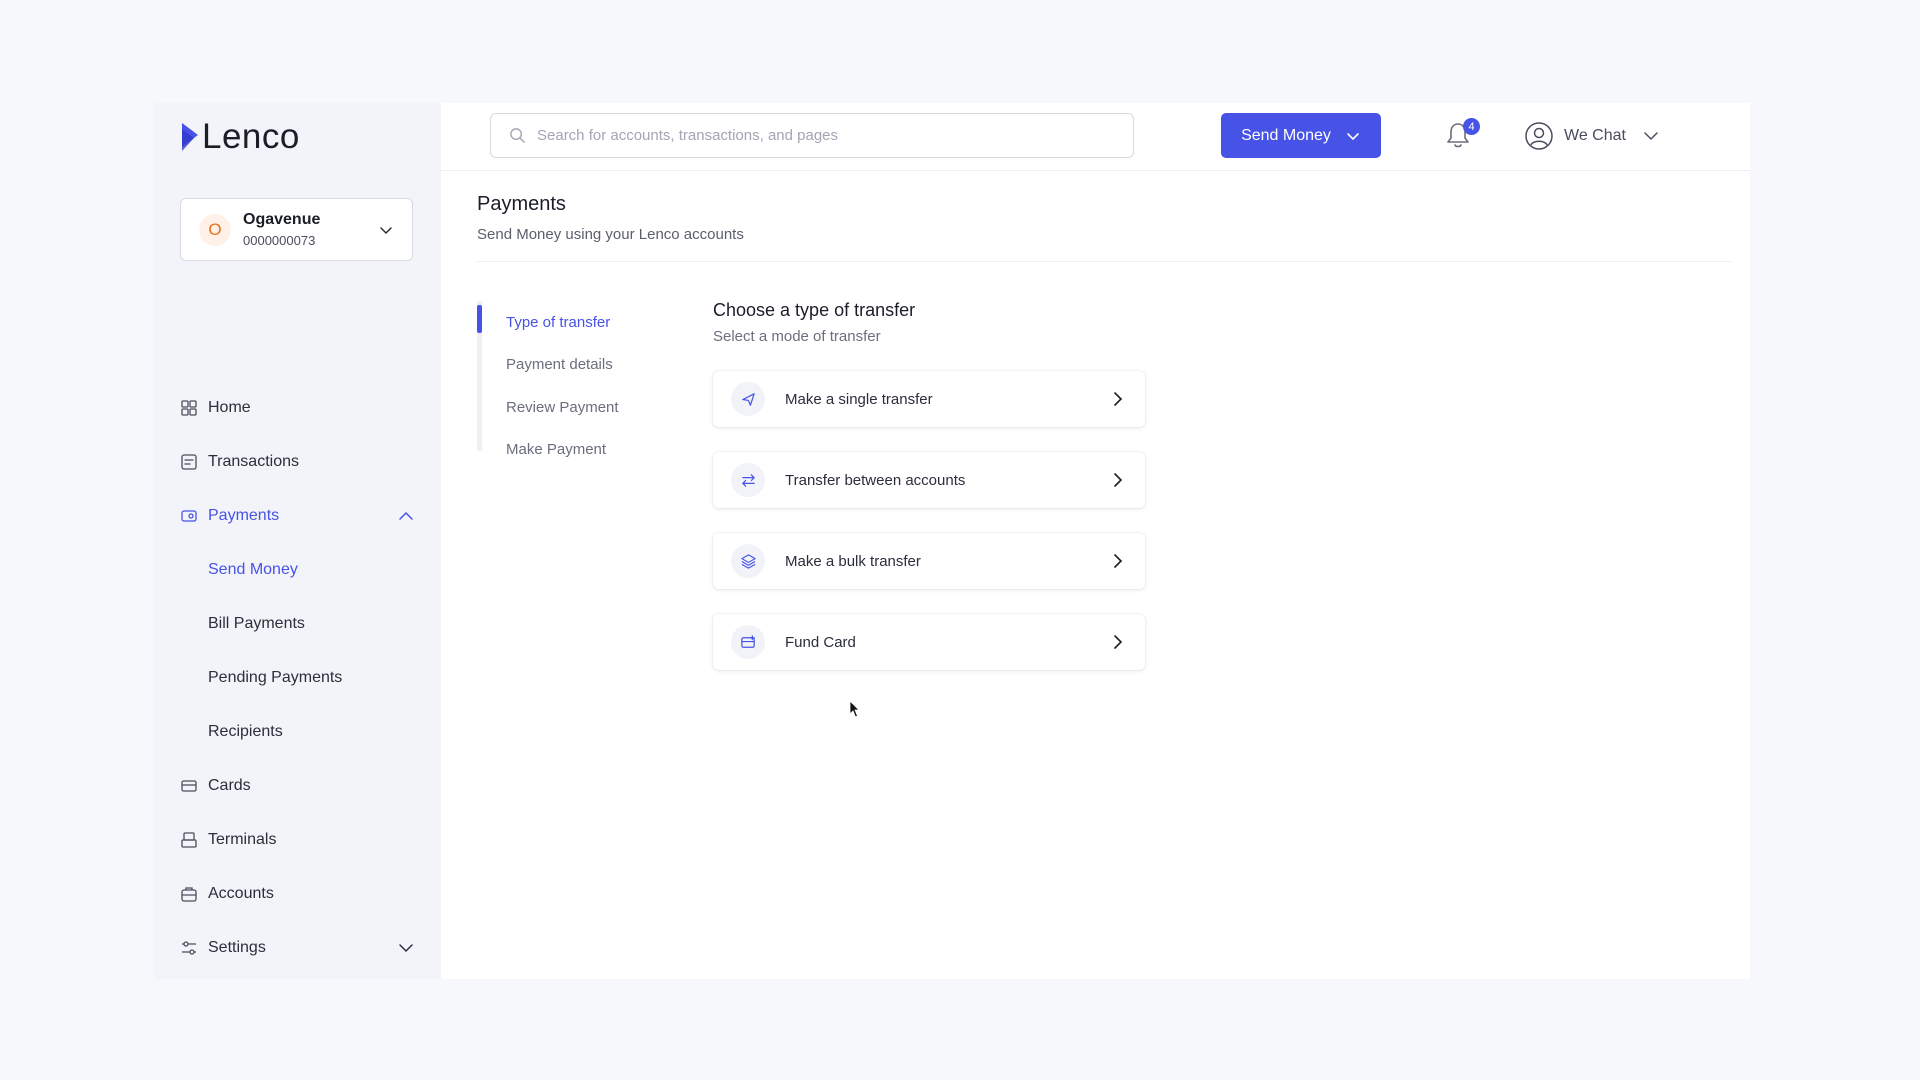 This screenshot has height=1080, width=1920. I want to click on brand-logo: Lenco, so click(240, 137).